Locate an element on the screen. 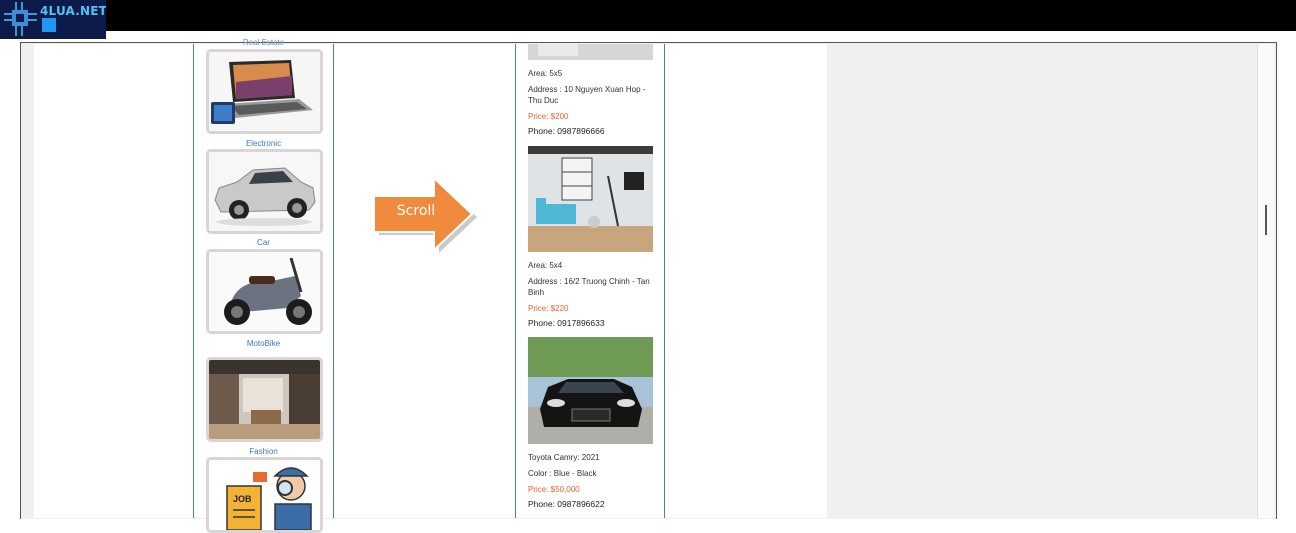 The height and width of the screenshot is (533, 1296). outer-margin is located at coordinates (1291, 274).